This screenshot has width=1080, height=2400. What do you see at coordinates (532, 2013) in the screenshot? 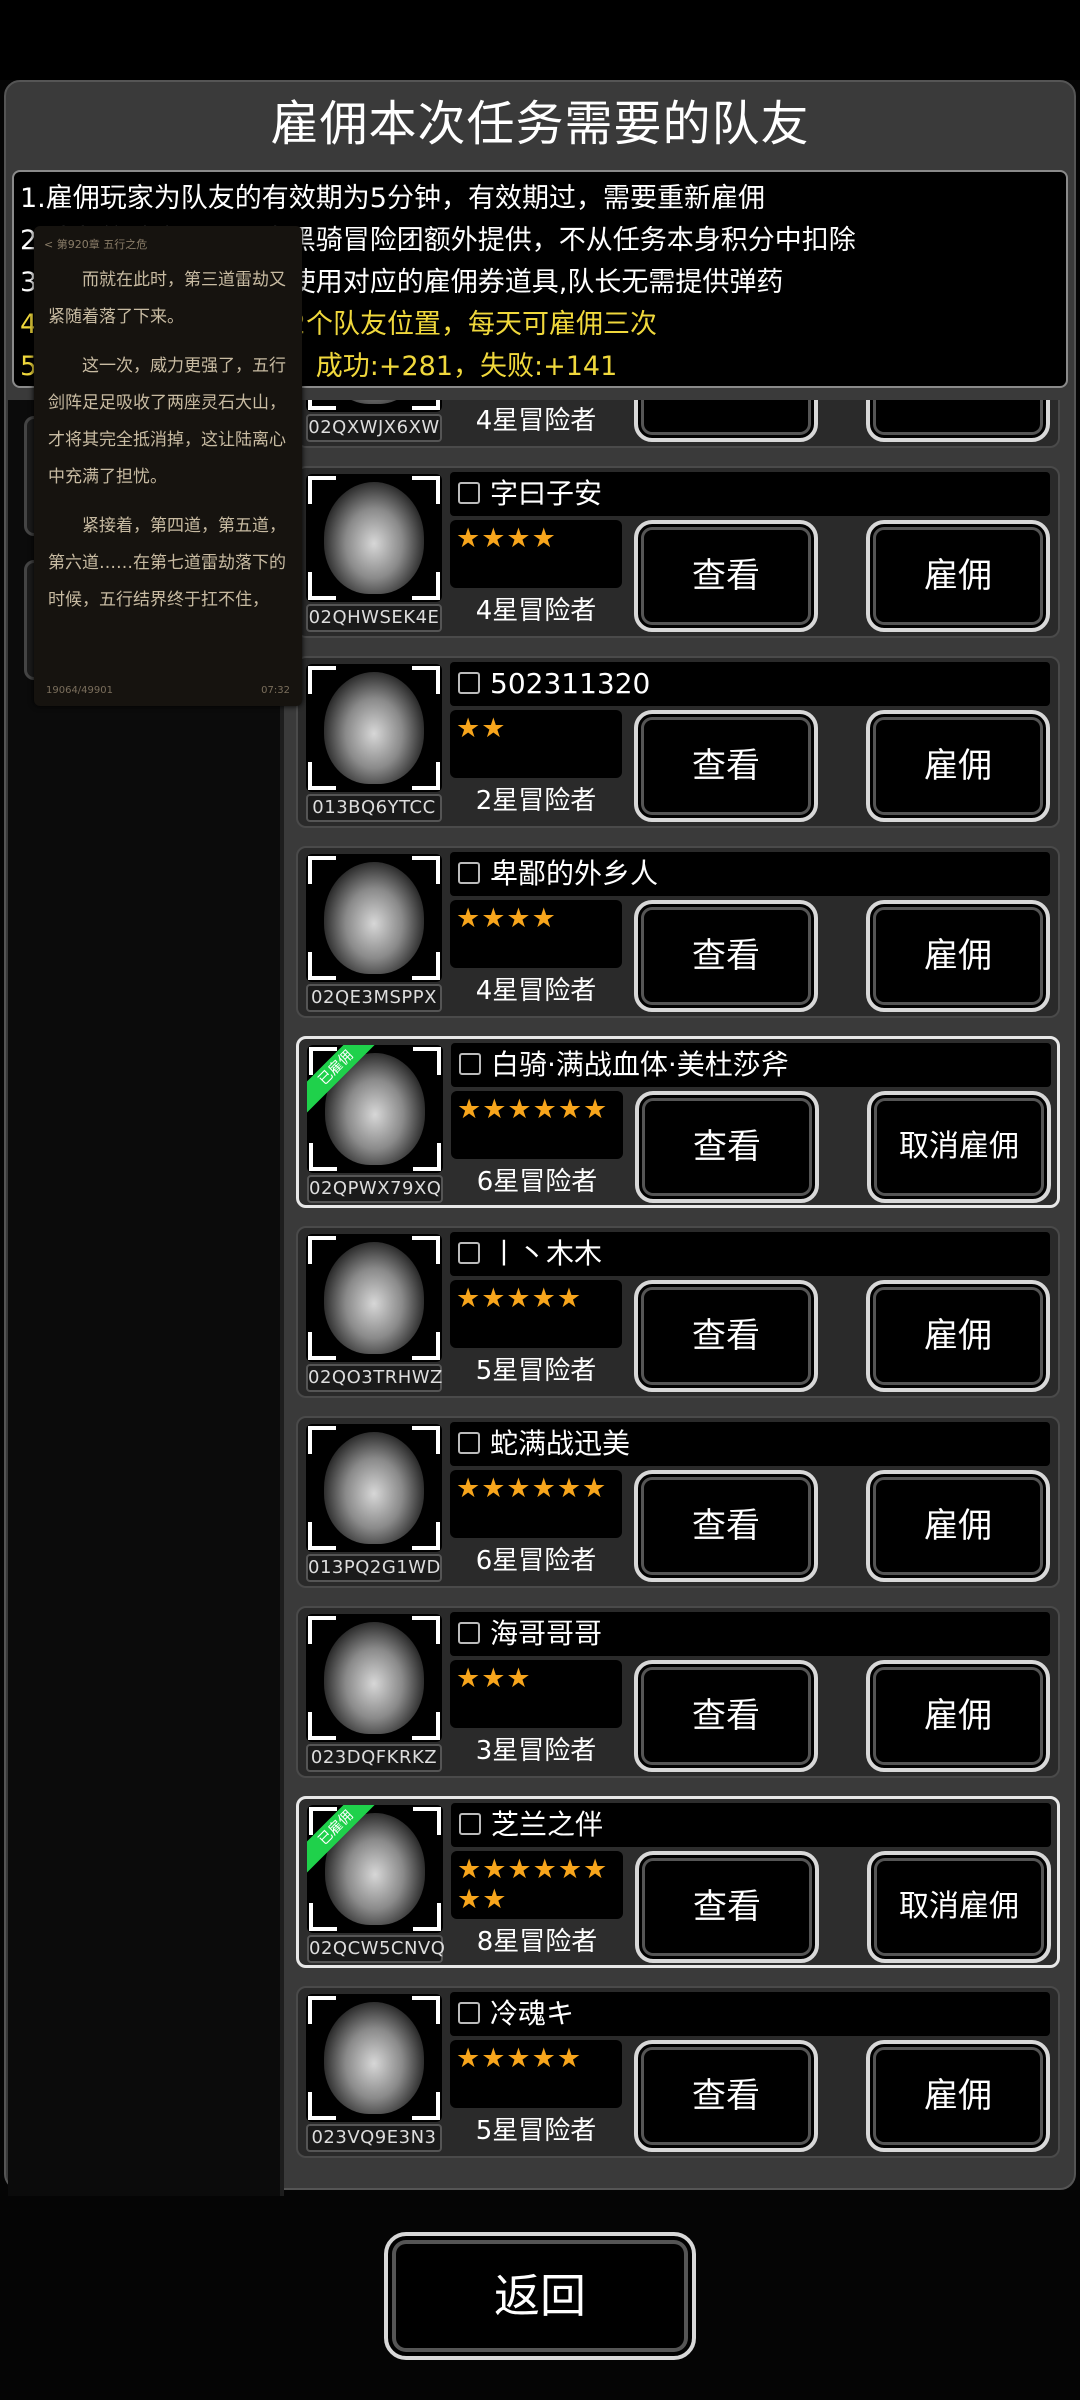
I see `player-name: 冷魂キ` at bounding box center [532, 2013].